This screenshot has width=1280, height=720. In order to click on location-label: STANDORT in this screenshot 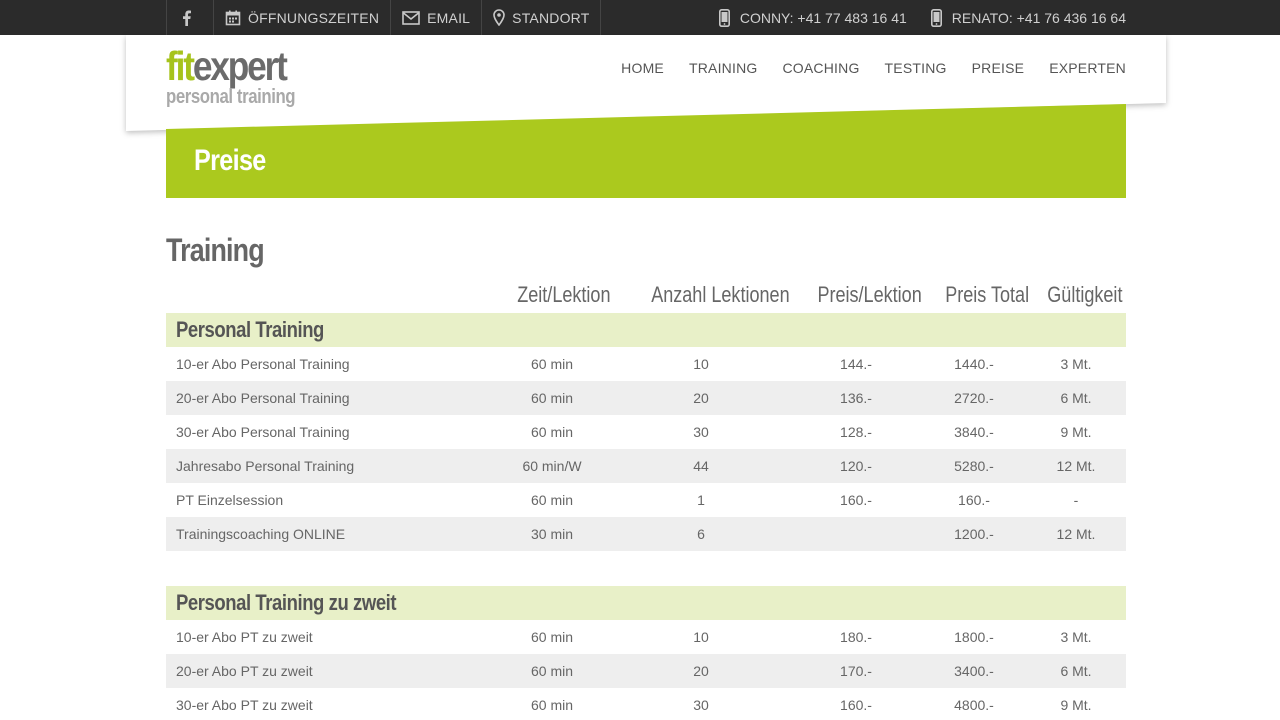, I will do `click(551, 17)`.